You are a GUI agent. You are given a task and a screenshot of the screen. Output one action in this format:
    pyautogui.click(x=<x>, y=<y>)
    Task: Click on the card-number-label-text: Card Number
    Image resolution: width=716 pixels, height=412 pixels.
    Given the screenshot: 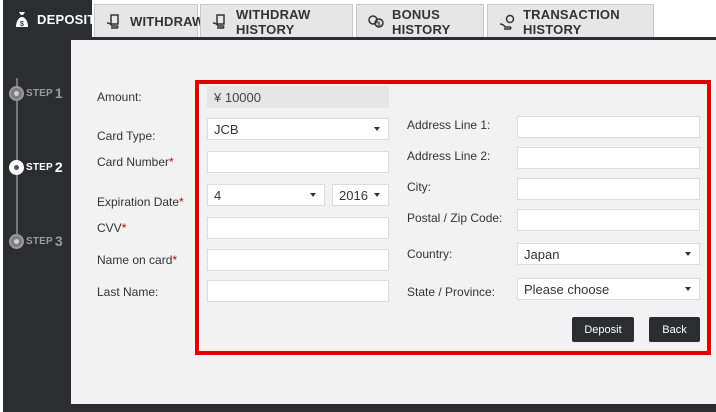 What is the action you would take?
    pyautogui.click(x=133, y=162)
    